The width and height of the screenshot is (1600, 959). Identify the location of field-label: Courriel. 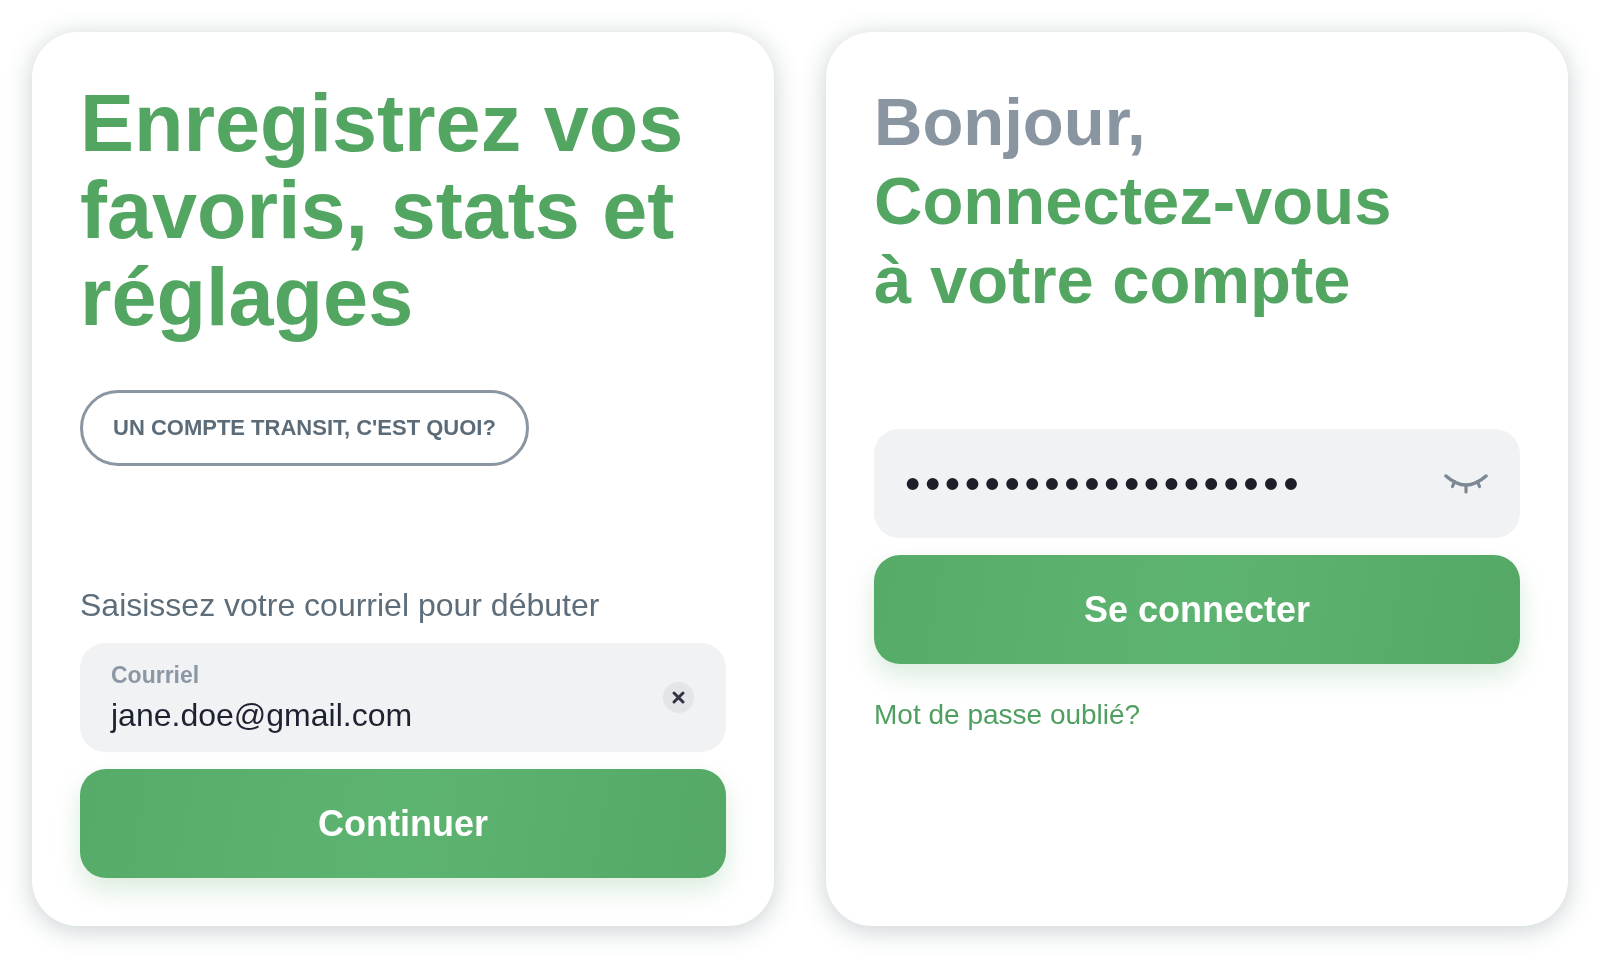
(155, 675).